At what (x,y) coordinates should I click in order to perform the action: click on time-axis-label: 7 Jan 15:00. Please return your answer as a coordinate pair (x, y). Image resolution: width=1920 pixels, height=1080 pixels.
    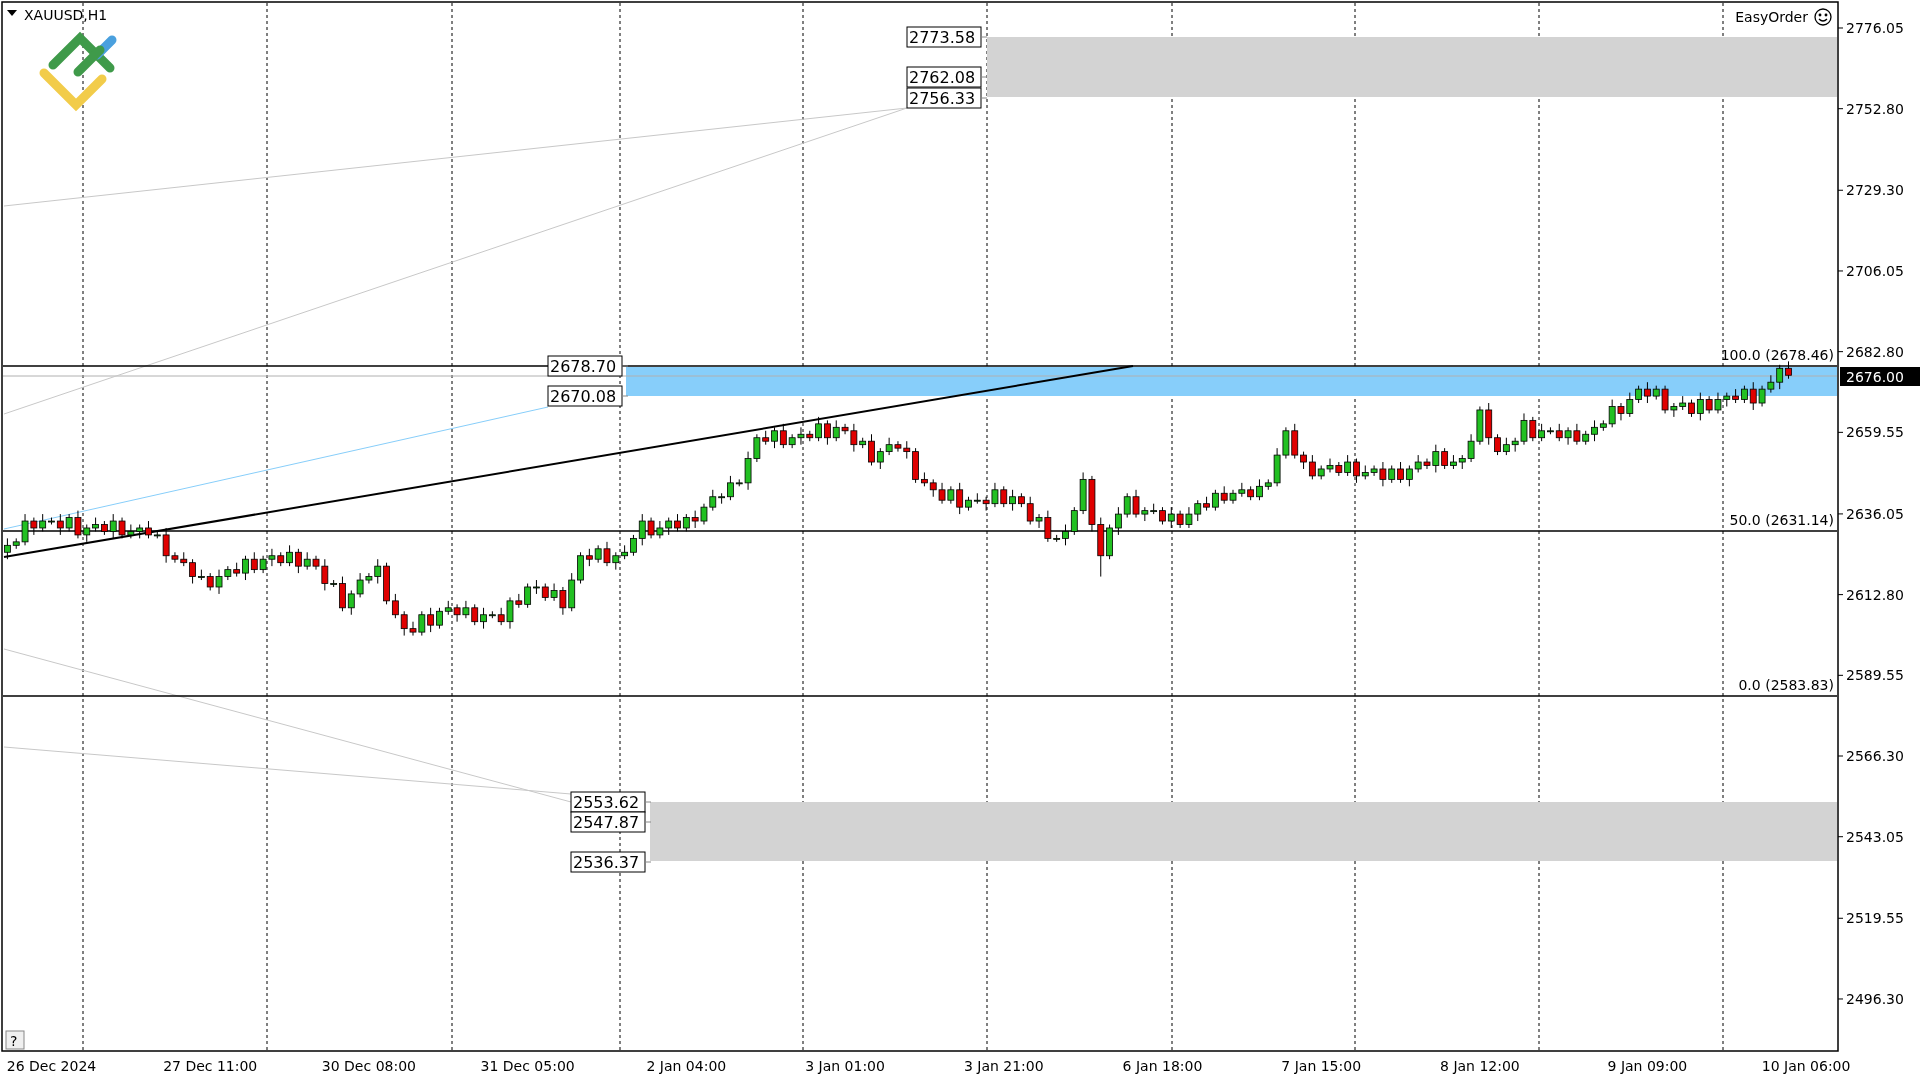
    Looking at the image, I should click on (1321, 1066).